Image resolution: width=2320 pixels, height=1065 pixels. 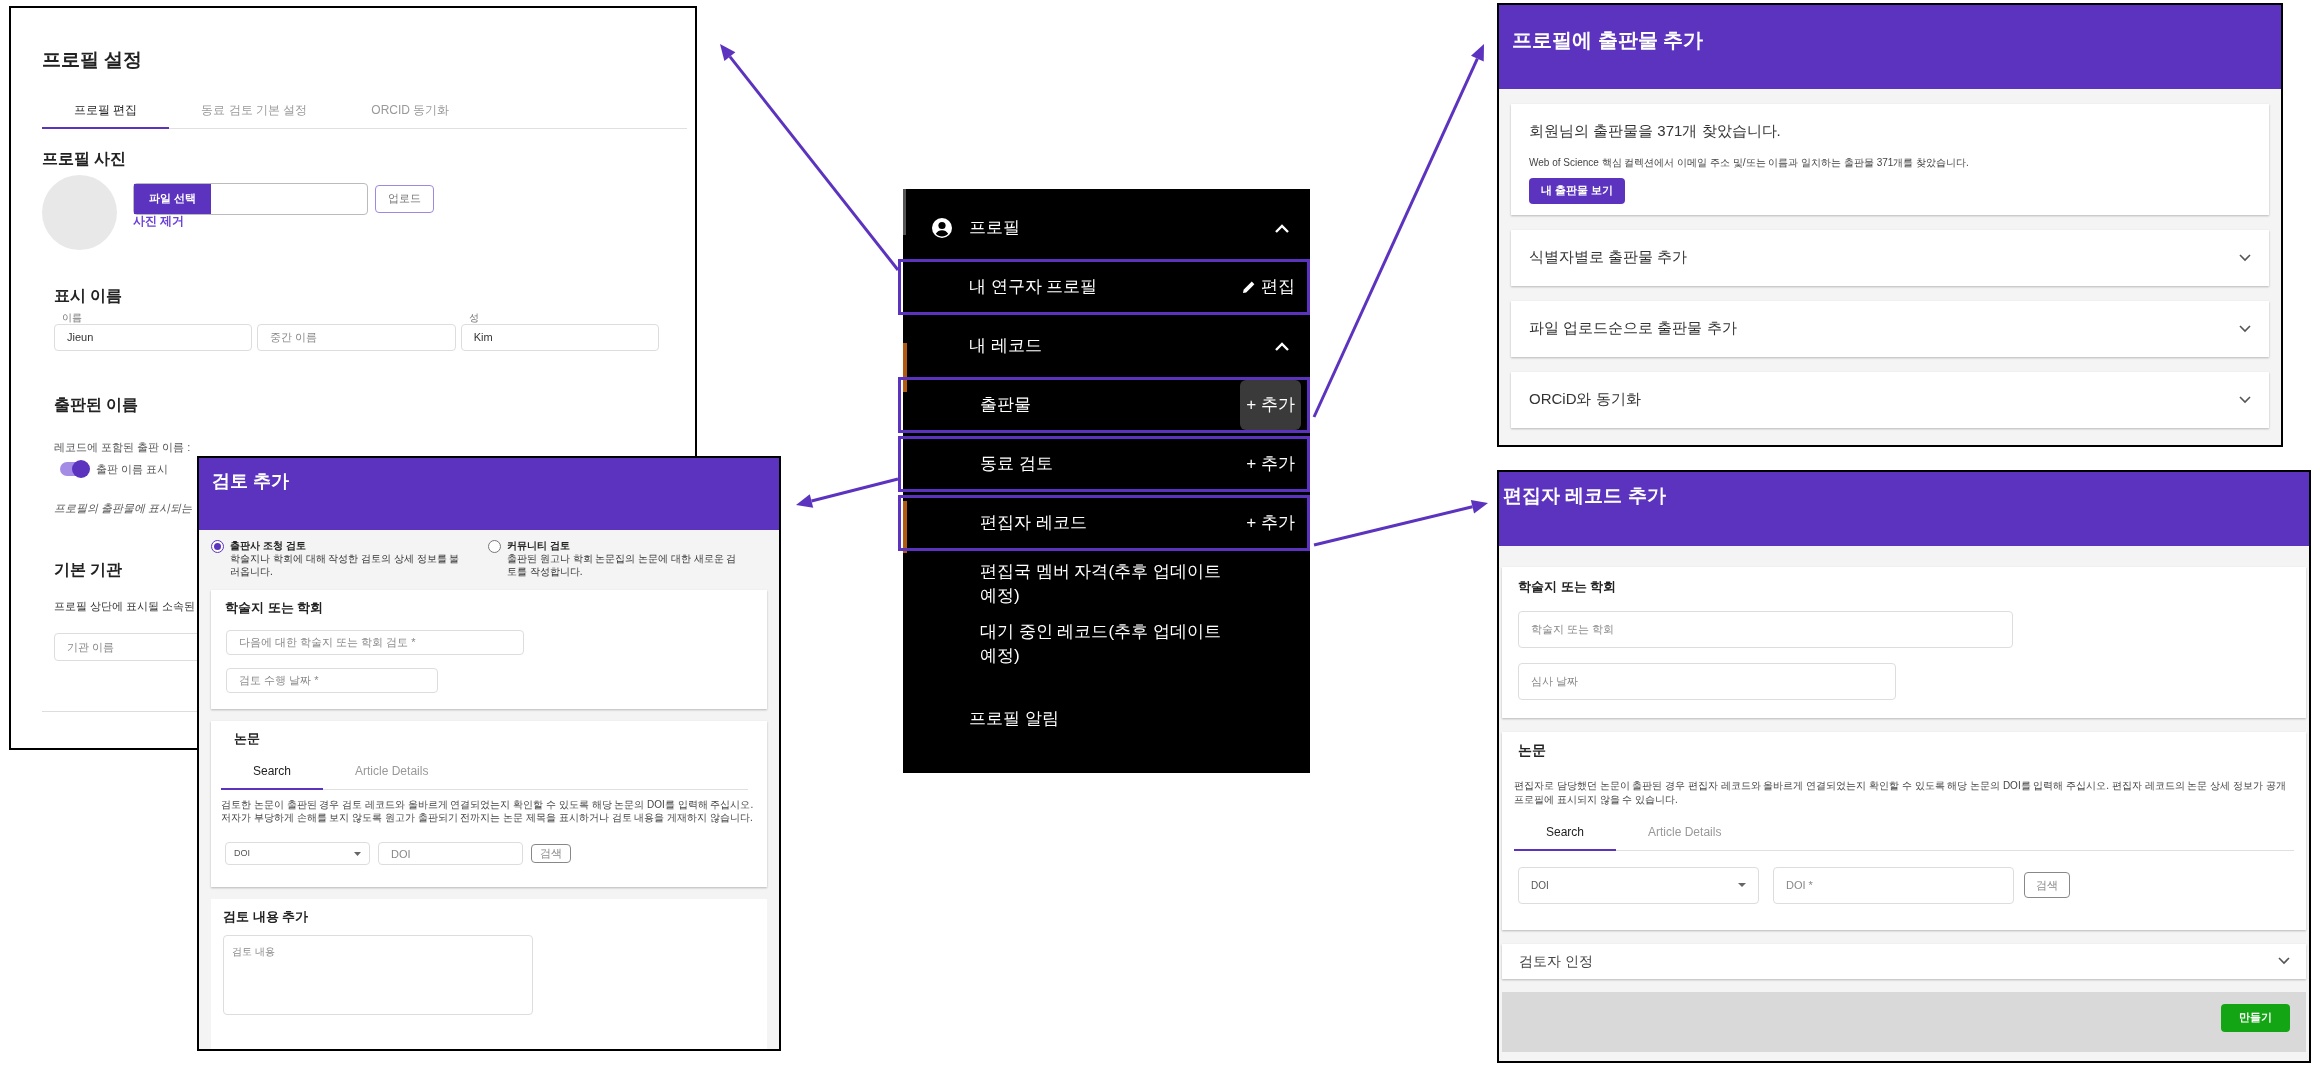 I want to click on dialog-title: 검토 추가, so click(x=250, y=481).